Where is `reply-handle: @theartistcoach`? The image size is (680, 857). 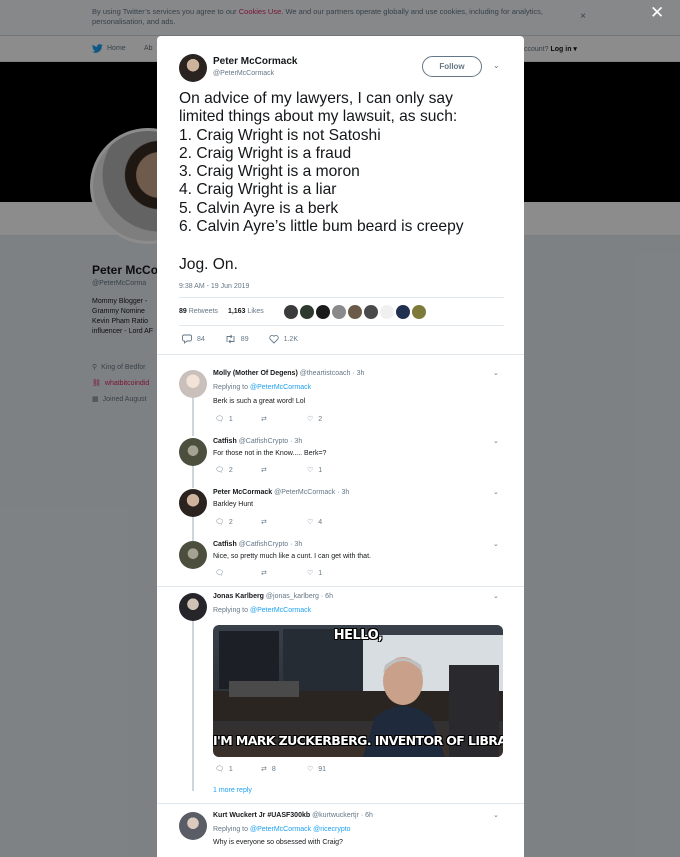 reply-handle: @theartistcoach is located at coordinates (325, 373).